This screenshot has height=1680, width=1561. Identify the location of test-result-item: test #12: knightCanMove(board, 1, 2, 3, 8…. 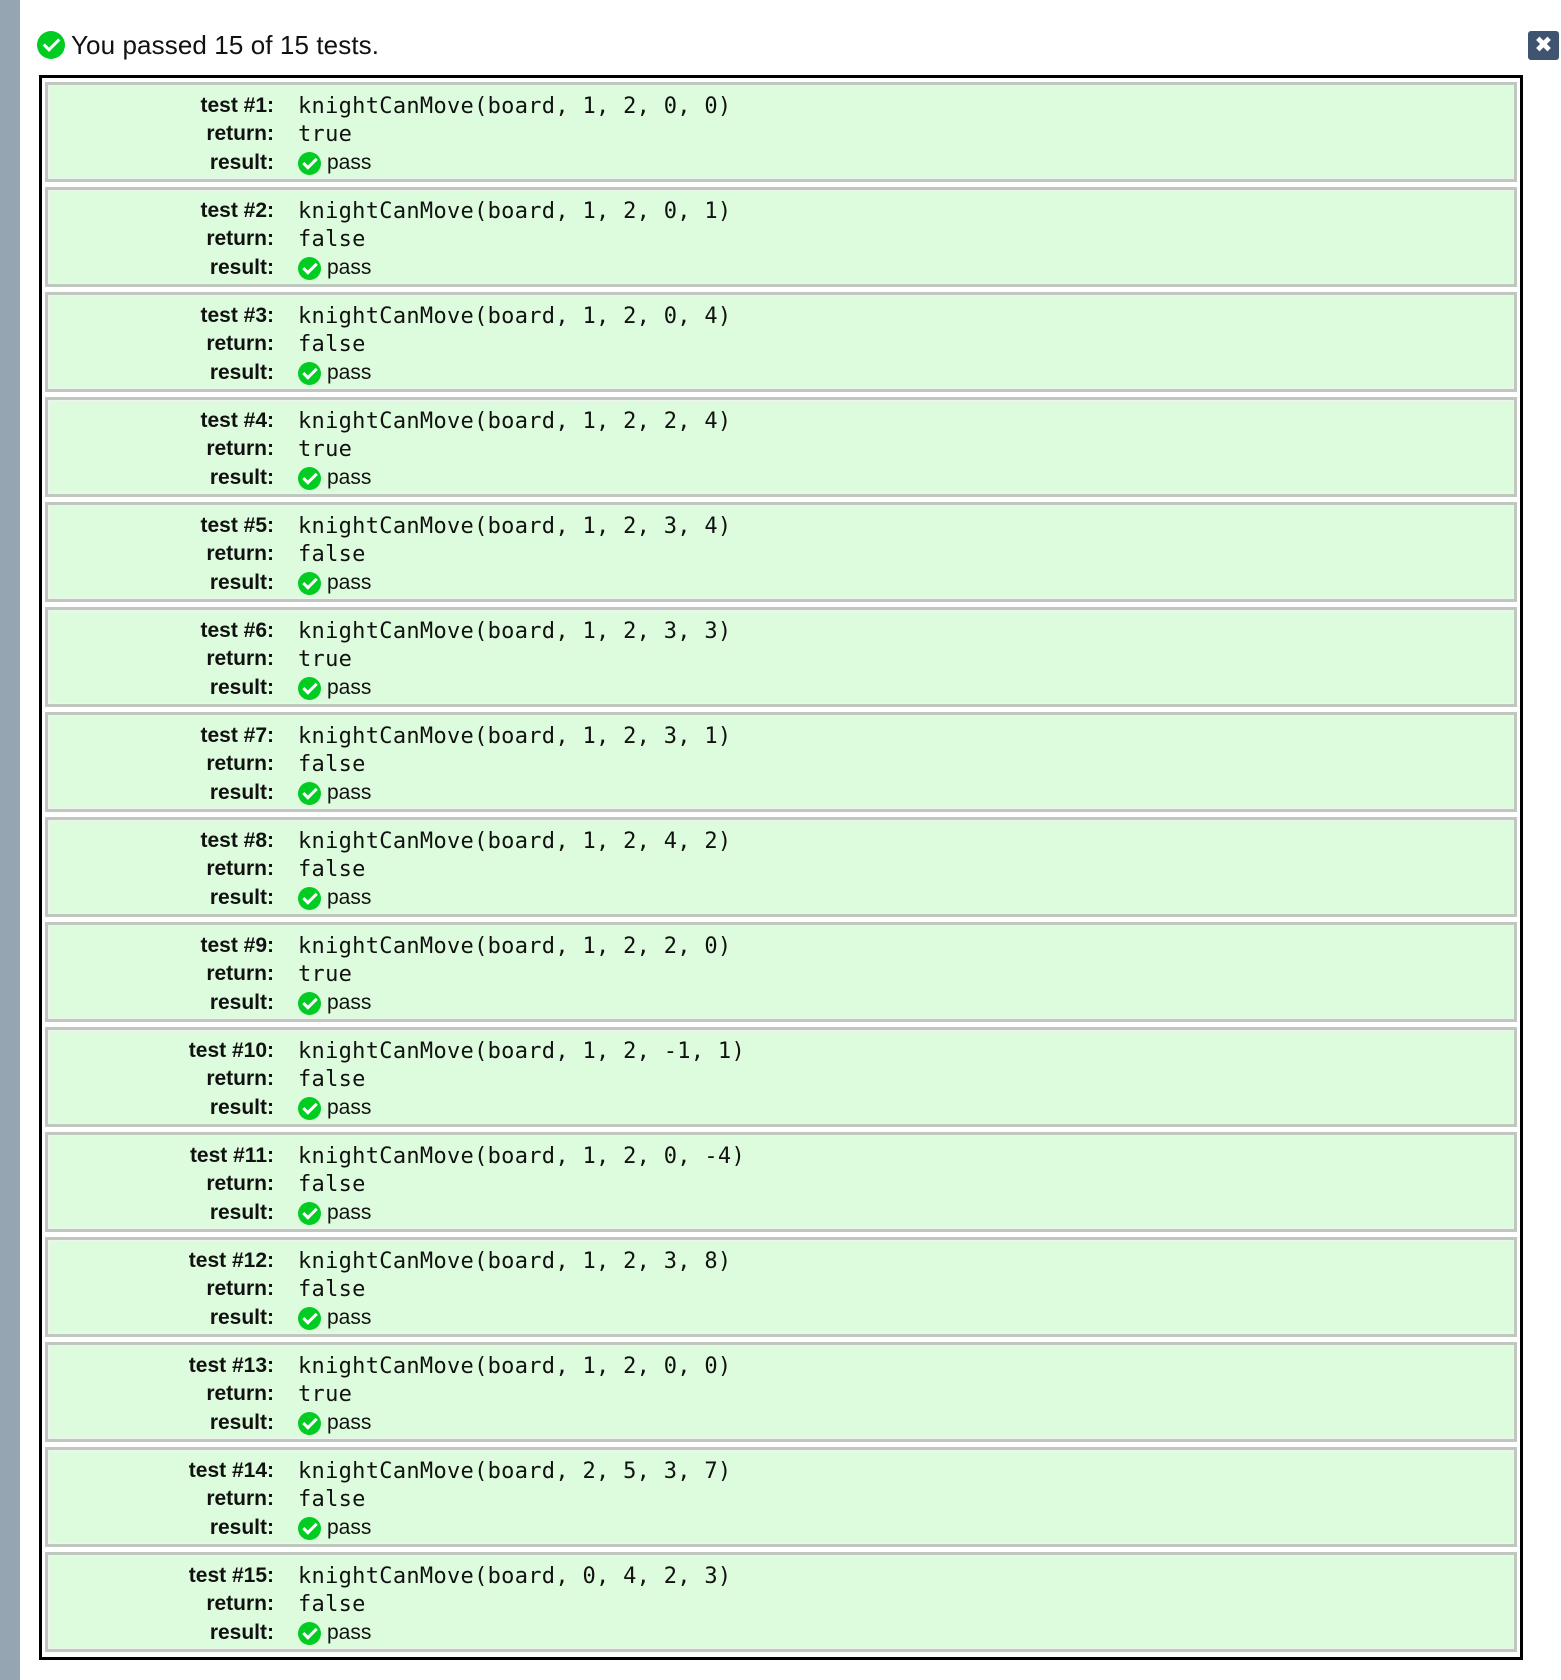
(781, 1287).